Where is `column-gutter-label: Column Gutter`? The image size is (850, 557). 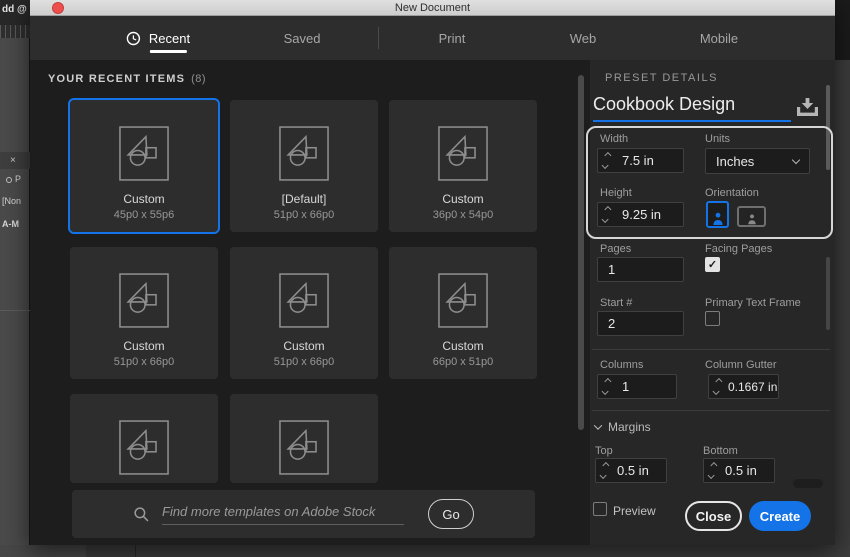 column-gutter-label: Column Gutter is located at coordinates (741, 365).